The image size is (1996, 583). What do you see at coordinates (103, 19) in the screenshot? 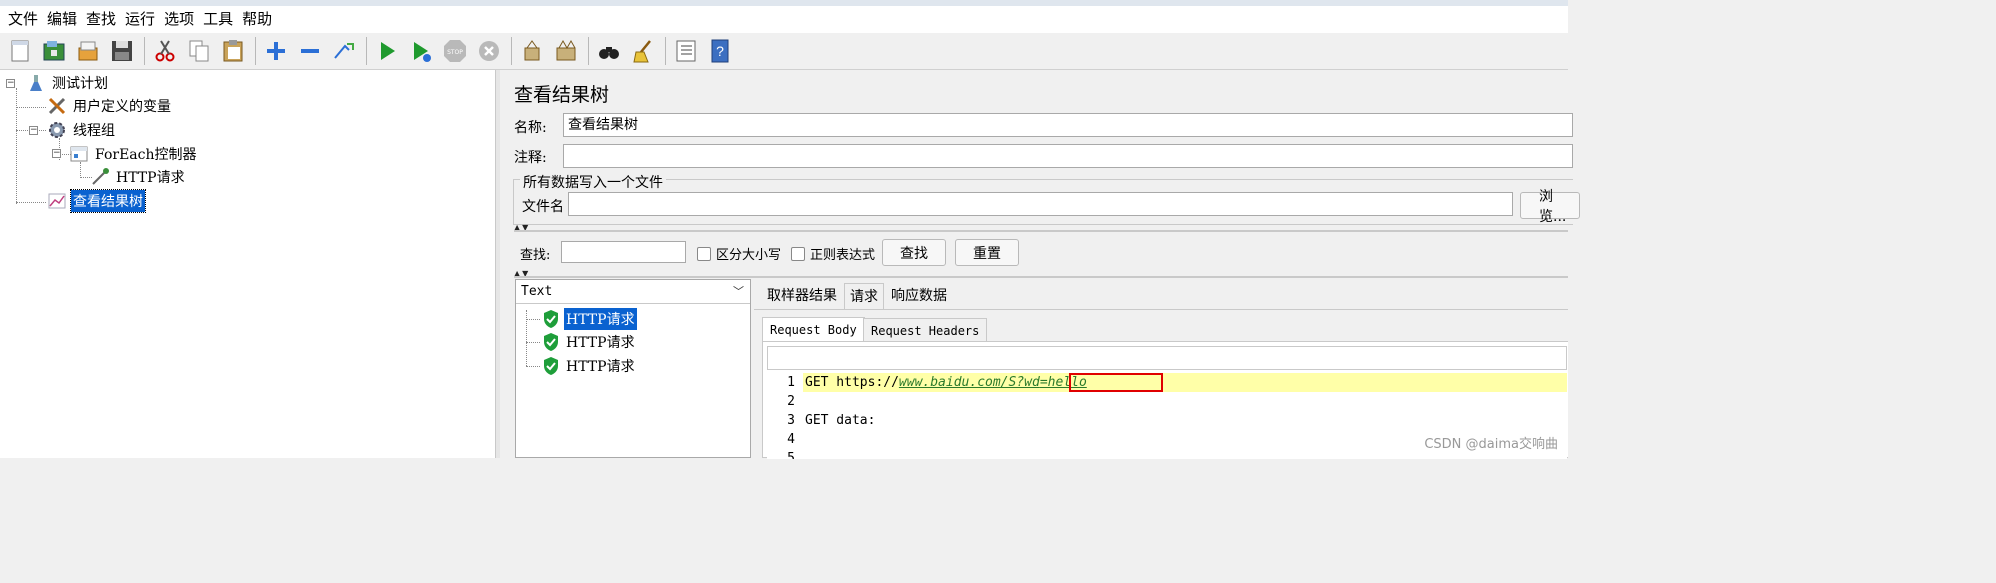
I see `menu-search: 查找` at bounding box center [103, 19].